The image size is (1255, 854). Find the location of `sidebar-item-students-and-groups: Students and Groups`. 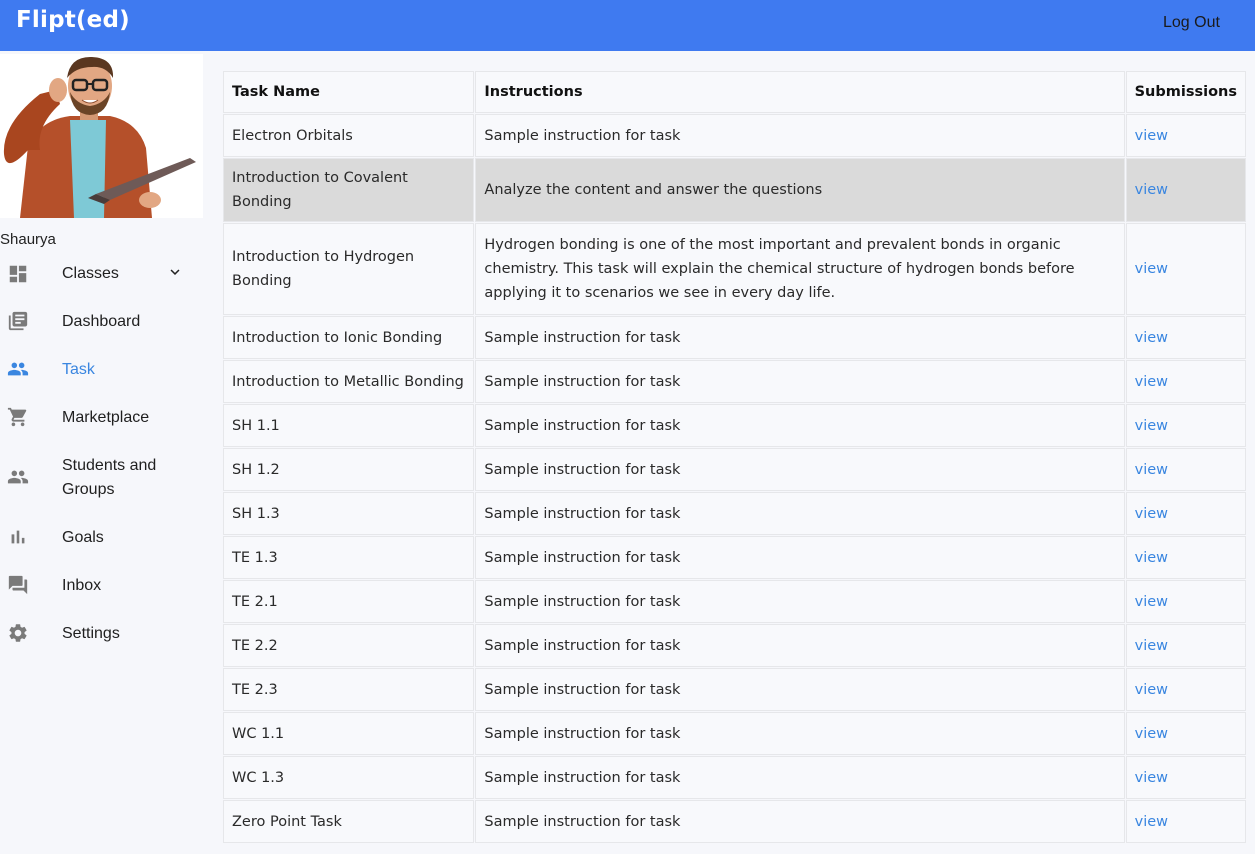

sidebar-item-students-and-groups: Students and Groups is located at coordinates (101, 477).